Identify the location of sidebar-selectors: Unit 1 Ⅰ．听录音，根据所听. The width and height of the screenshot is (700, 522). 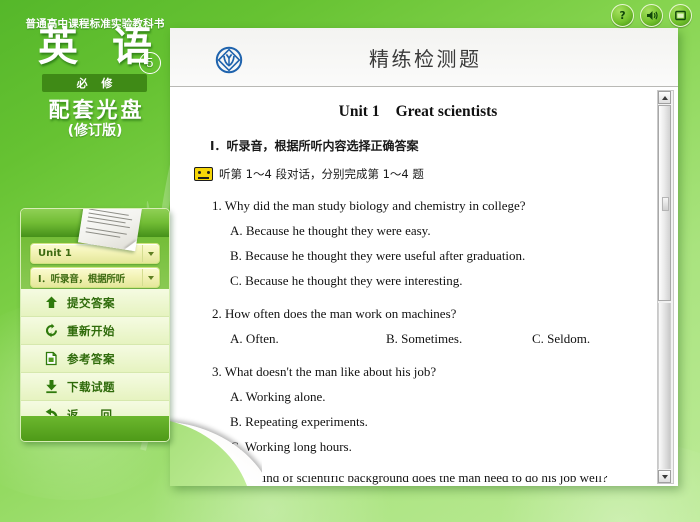
(95, 266).